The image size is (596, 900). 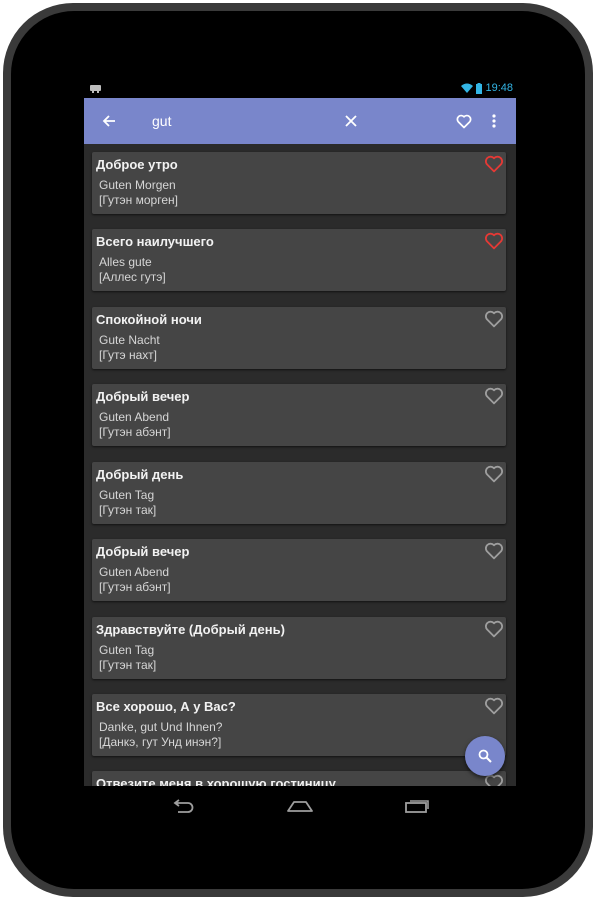 I want to click on home-icon, so click(x=300, y=806).